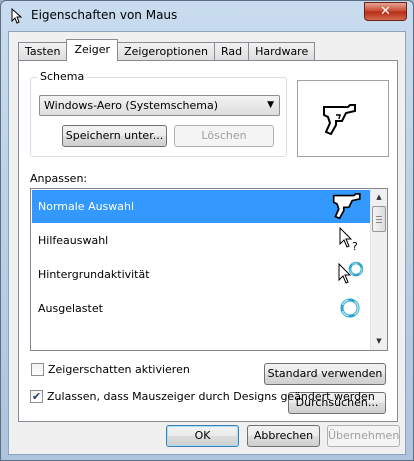 Image resolution: width=414 pixels, height=461 pixels. What do you see at coordinates (43, 51) in the screenshot?
I see `tab-tasten: Tasten` at bounding box center [43, 51].